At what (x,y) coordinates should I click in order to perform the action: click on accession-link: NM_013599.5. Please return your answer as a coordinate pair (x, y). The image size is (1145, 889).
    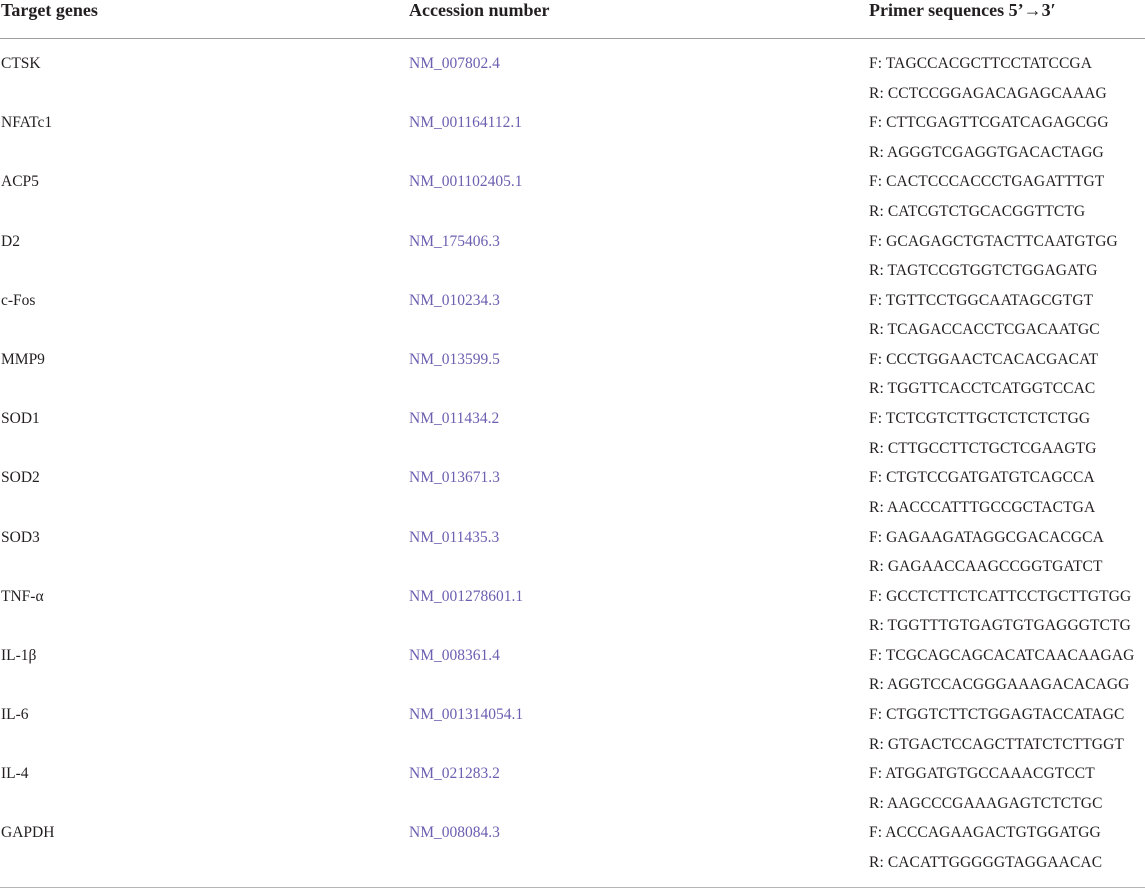
    Looking at the image, I should click on (454, 360).